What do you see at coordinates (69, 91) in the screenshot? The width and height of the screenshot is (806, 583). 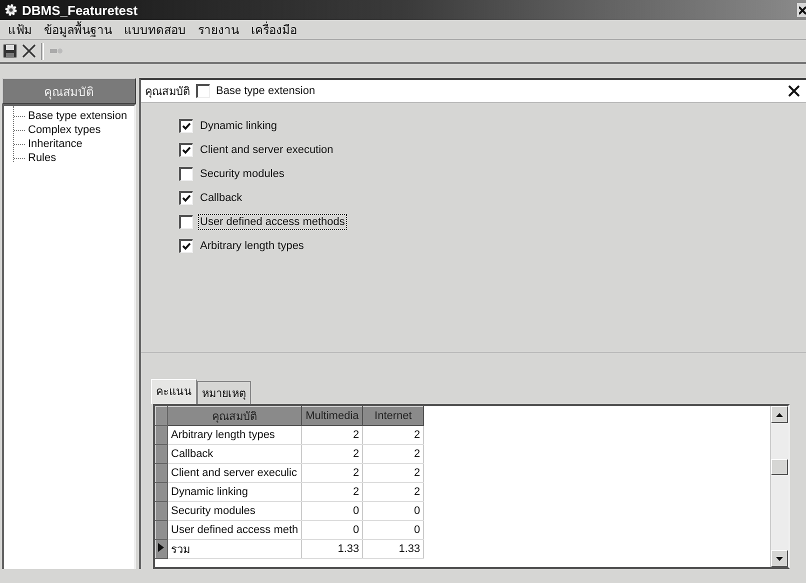 I see `panel-header: คุณสมบัติ` at bounding box center [69, 91].